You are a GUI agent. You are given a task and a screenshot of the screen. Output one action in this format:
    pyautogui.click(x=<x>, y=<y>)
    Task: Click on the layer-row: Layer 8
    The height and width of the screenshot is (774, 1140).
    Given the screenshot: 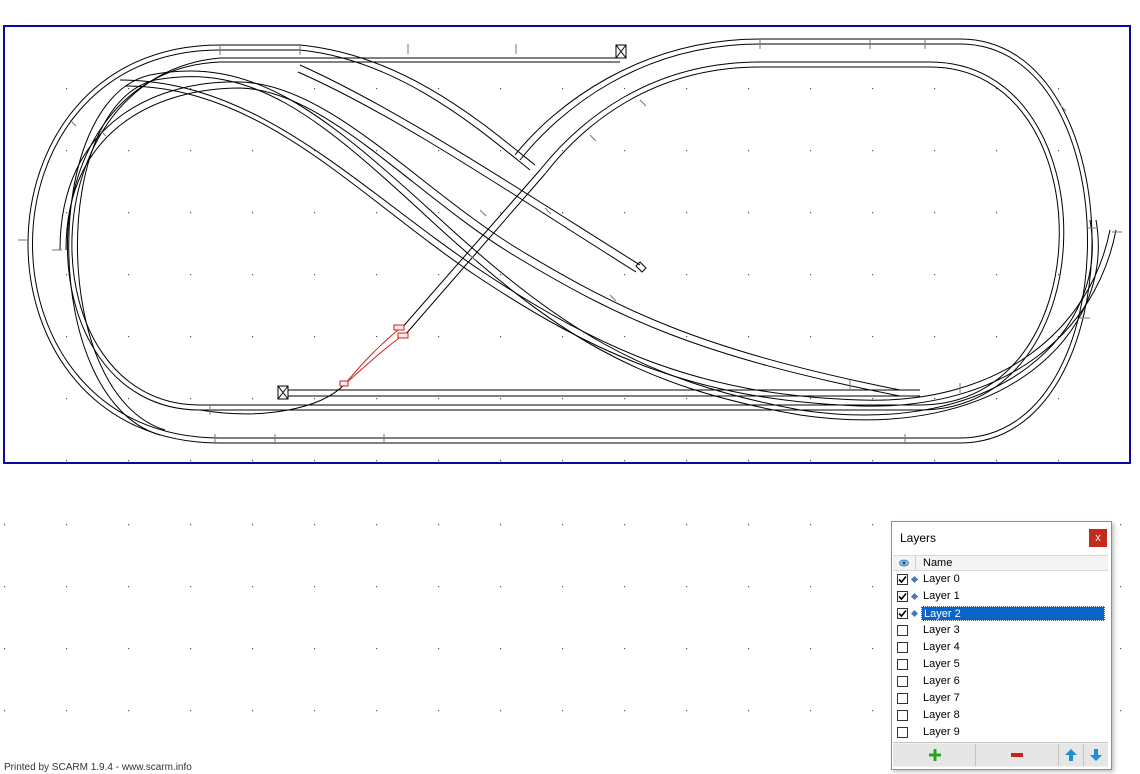 What is the action you would take?
    pyautogui.click(x=1000, y=716)
    